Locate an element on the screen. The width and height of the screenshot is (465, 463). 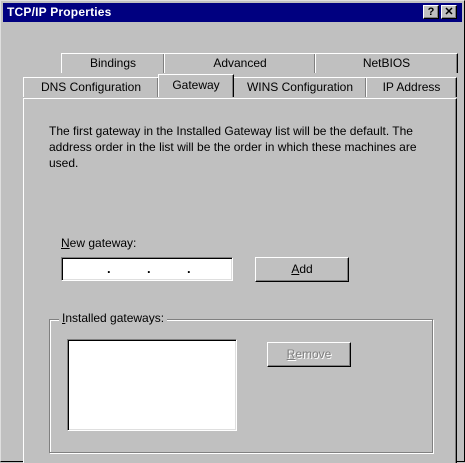
new-gateway-ip-input: . . . is located at coordinates (147, 269).